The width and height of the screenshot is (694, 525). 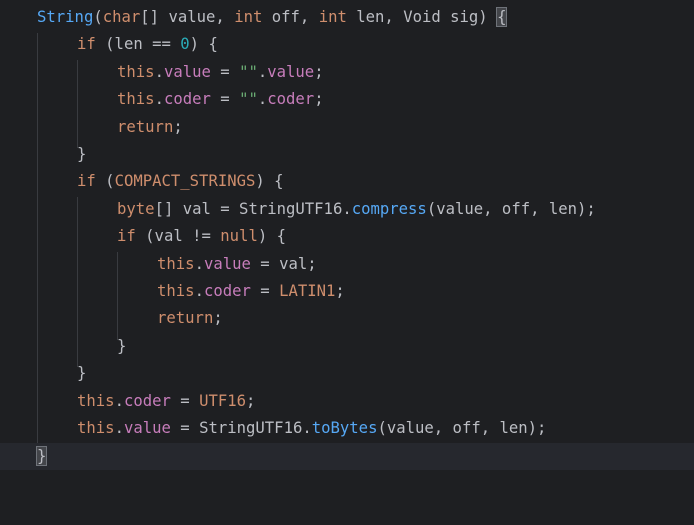 I want to click on code-line-current: }, so click(x=347, y=457).